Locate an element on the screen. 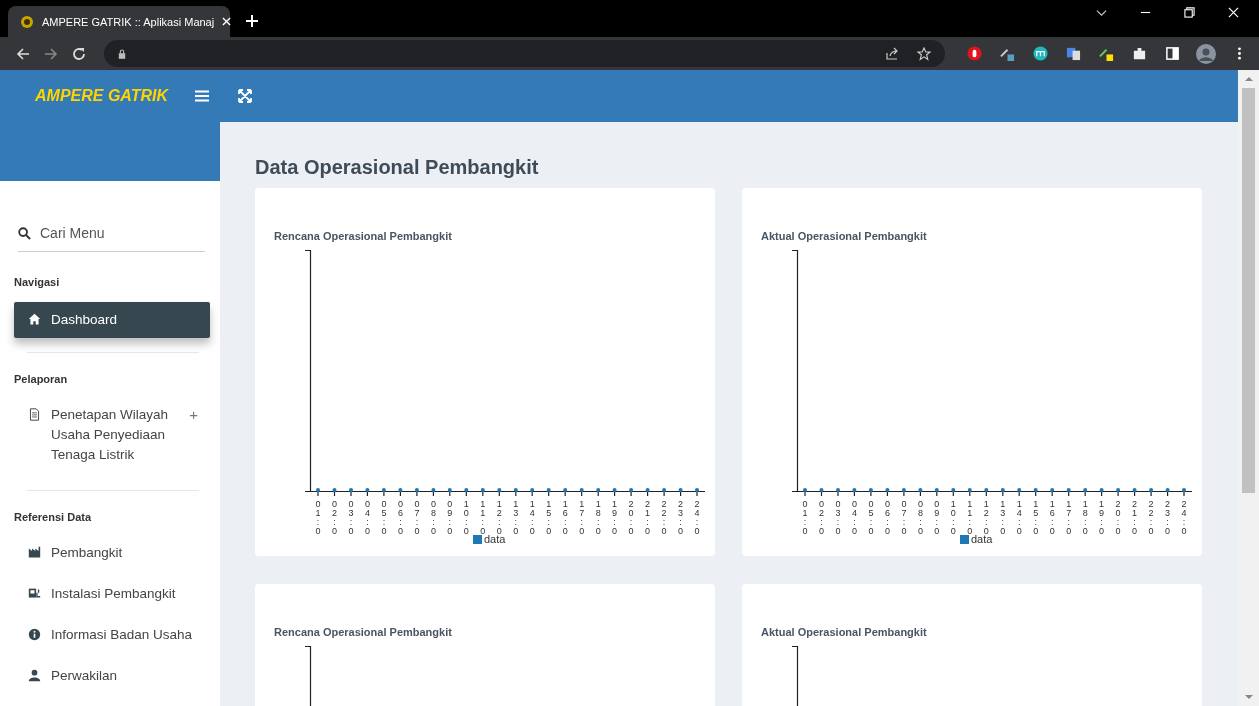 The image size is (1259, 706). sidebar-item: Penetapan Wilayah Usaha Penyediaan Tenaga Listrik + is located at coordinates (112, 435).